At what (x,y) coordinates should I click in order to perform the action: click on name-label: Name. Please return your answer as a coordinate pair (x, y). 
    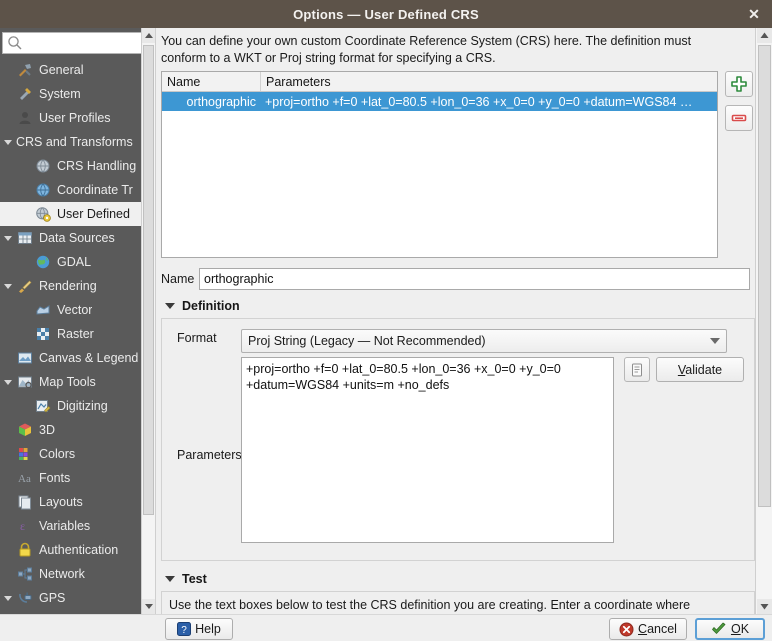
    Looking at the image, I should click on (178, 279).